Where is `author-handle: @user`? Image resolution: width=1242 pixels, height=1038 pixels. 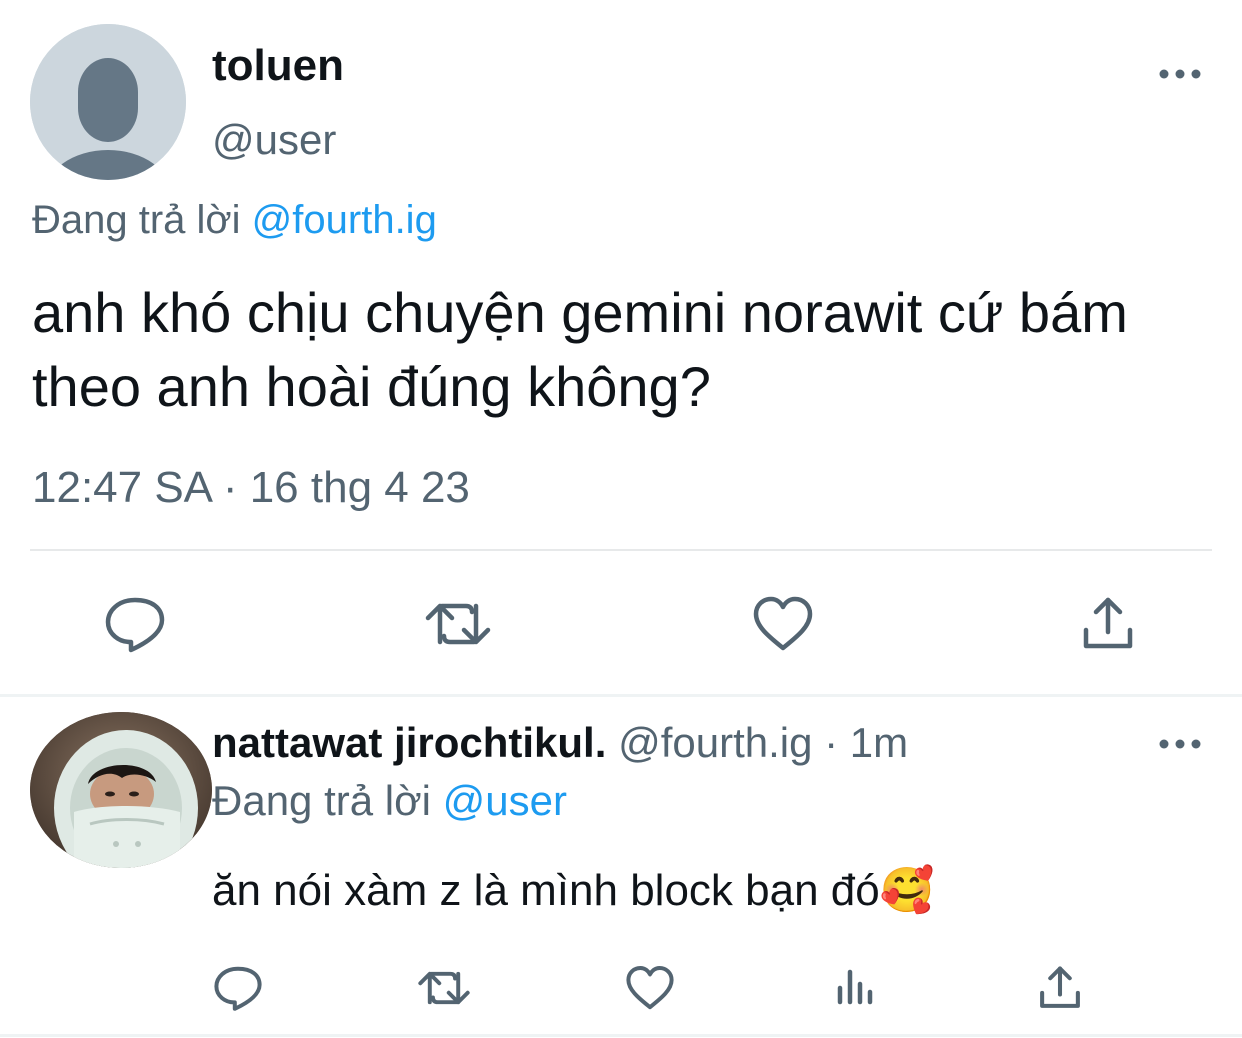
author-handle: @user is located at coordinates (274, 140).